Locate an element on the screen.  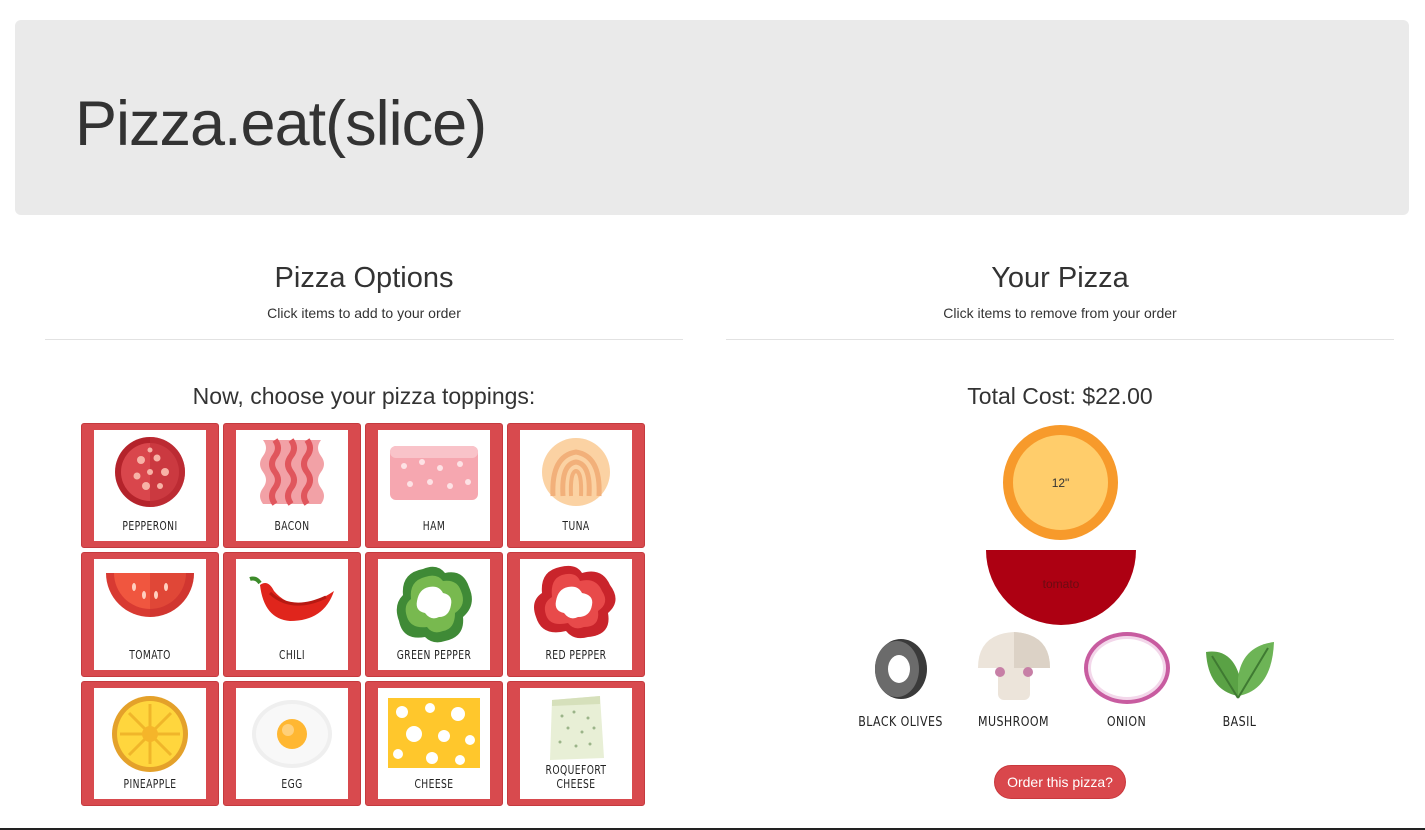
your-pizza-title: Your Pizza is located at coordinates (1060, 278).